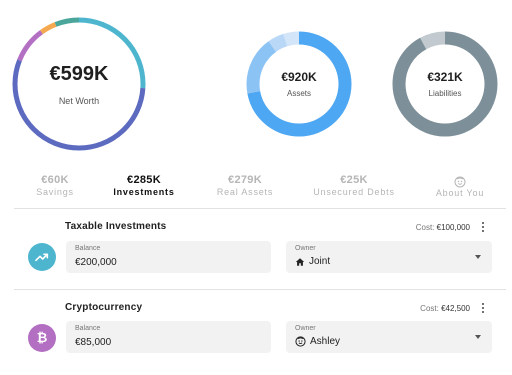 This screenshot has height=375, width=512. I want to click on tab-unsecured-debts-value: €25K, so click(354, 180).